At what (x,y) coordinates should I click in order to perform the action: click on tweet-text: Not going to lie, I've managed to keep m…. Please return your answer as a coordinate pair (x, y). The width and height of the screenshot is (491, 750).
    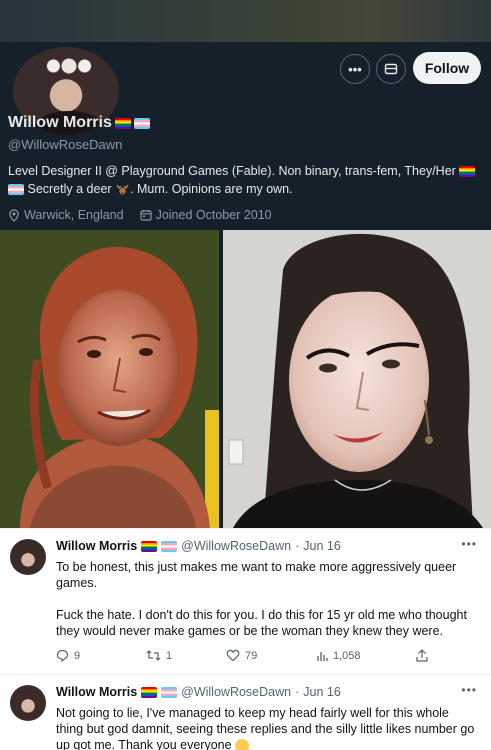
    Looking at the image, I should click on (266, 727).